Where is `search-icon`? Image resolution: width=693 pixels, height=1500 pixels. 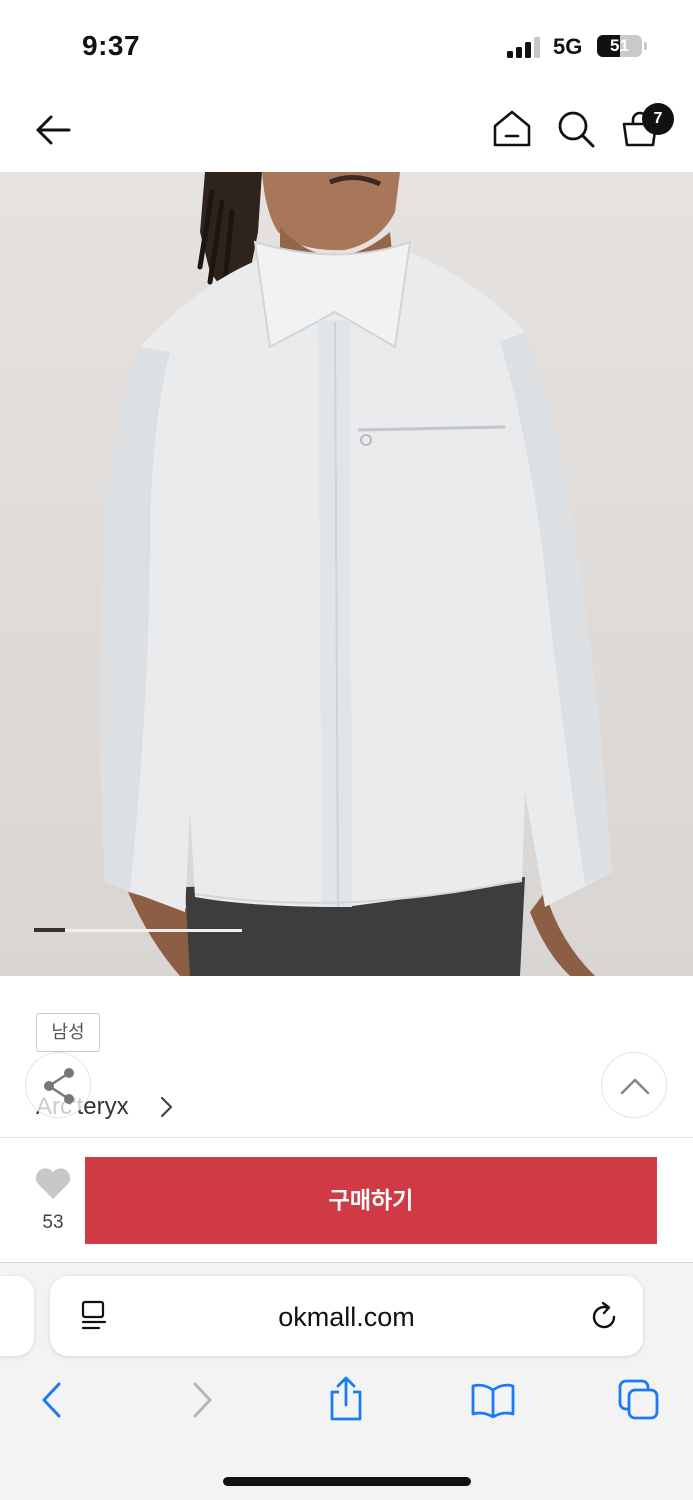 search-icon is located at coordinates (576, 129).